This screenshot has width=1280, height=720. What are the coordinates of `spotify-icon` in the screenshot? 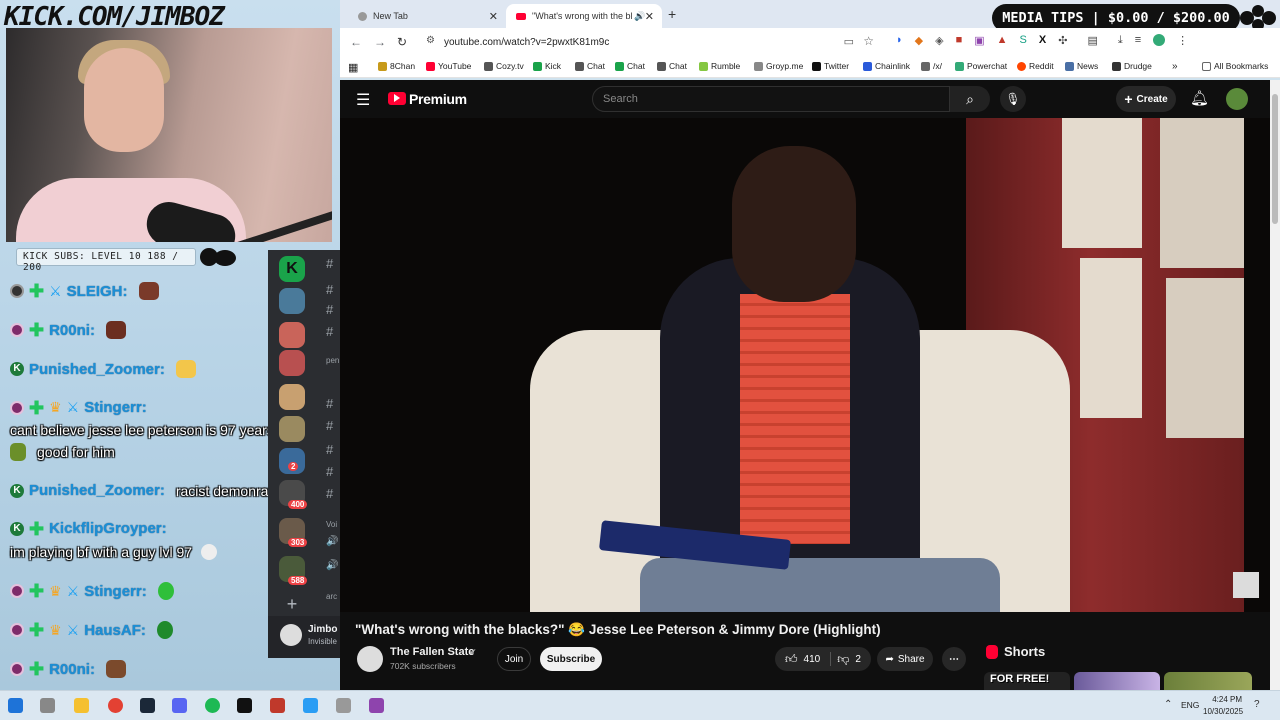 It's located at (212, 705).